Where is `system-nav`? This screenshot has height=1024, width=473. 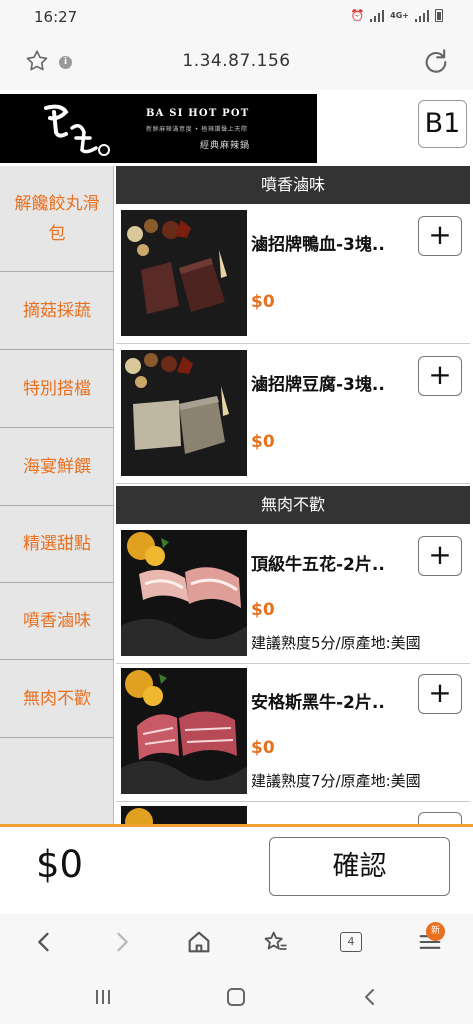
system-nav is located at coordinates (236, 997).